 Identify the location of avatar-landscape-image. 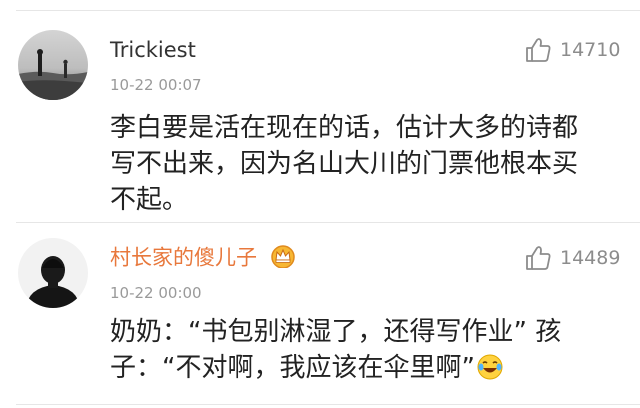
(53, 65).